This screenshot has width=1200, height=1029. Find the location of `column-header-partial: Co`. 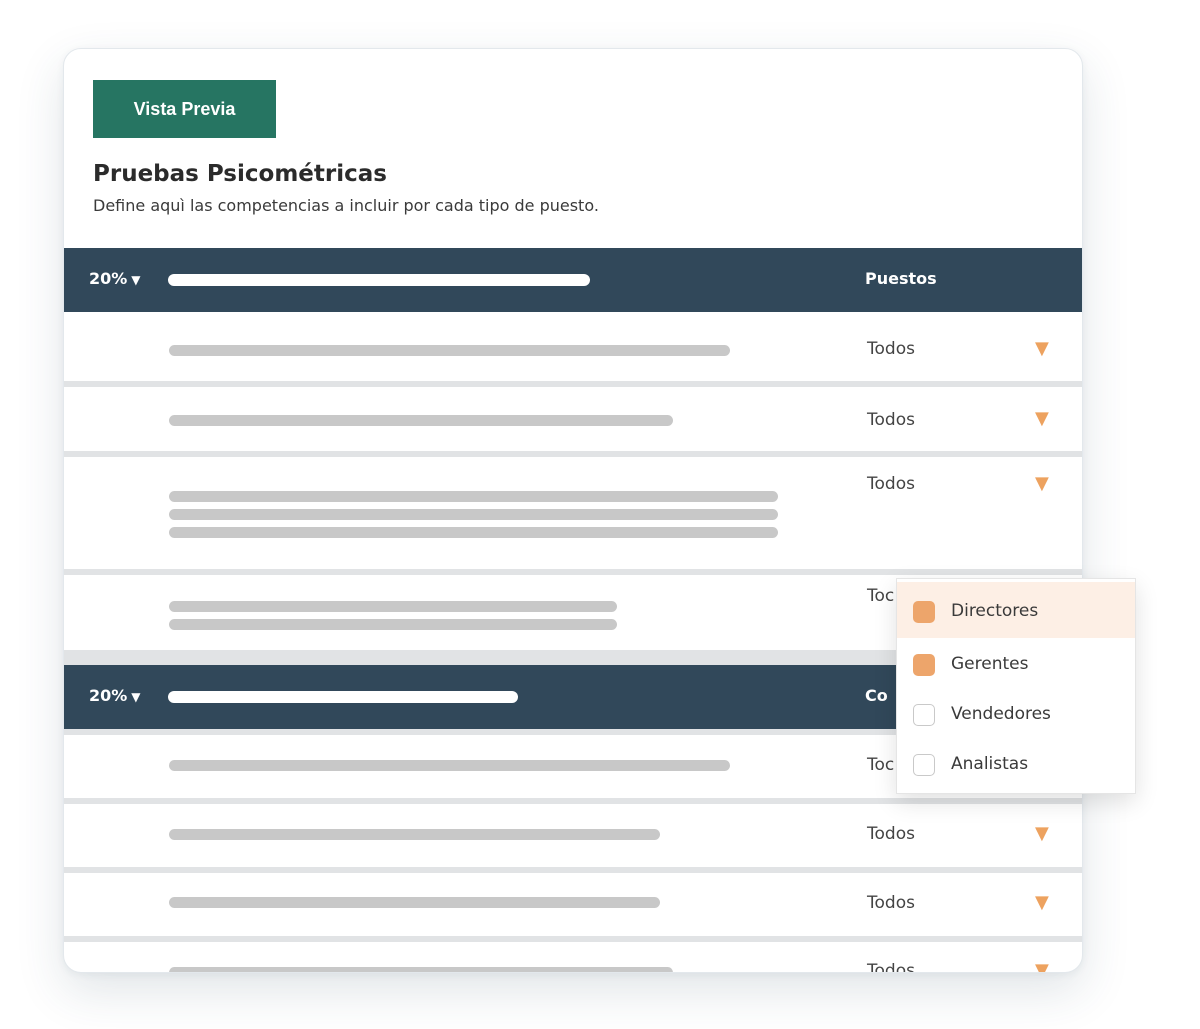

column-header-partial: Co is located at coordinates (876, 695).